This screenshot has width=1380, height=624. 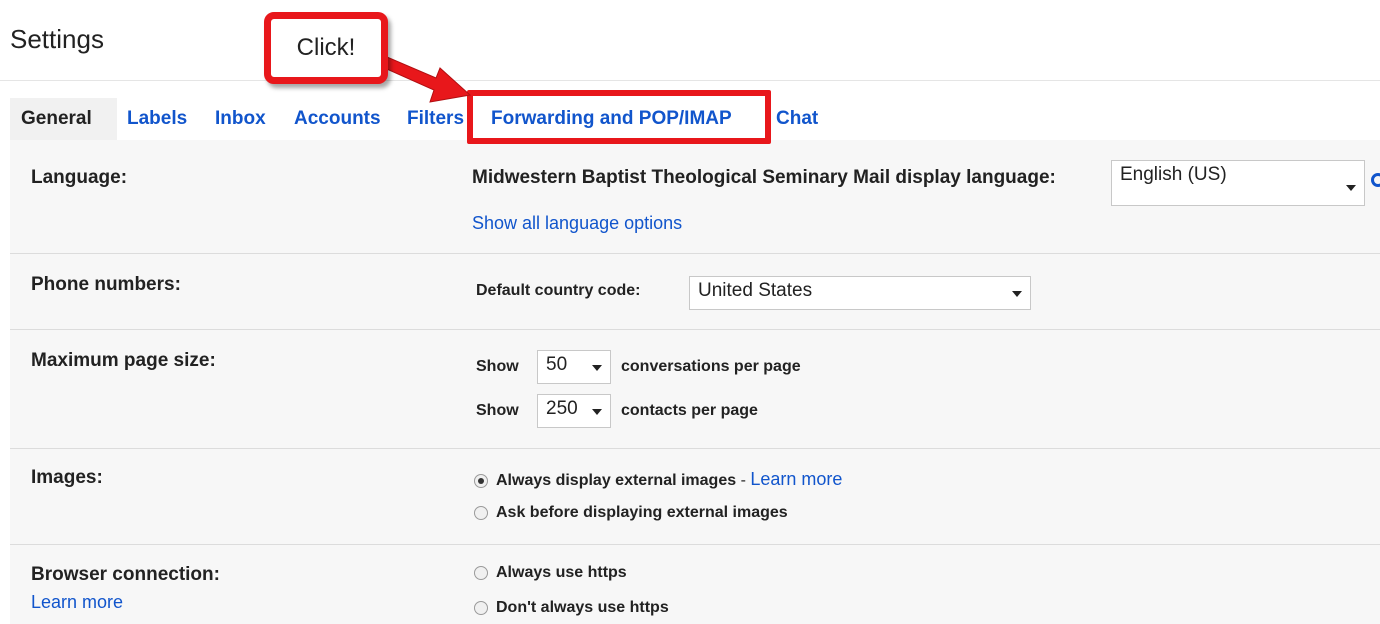 I want to click on browser-learn-more-link: Learn more, so click(x=77, y=602).